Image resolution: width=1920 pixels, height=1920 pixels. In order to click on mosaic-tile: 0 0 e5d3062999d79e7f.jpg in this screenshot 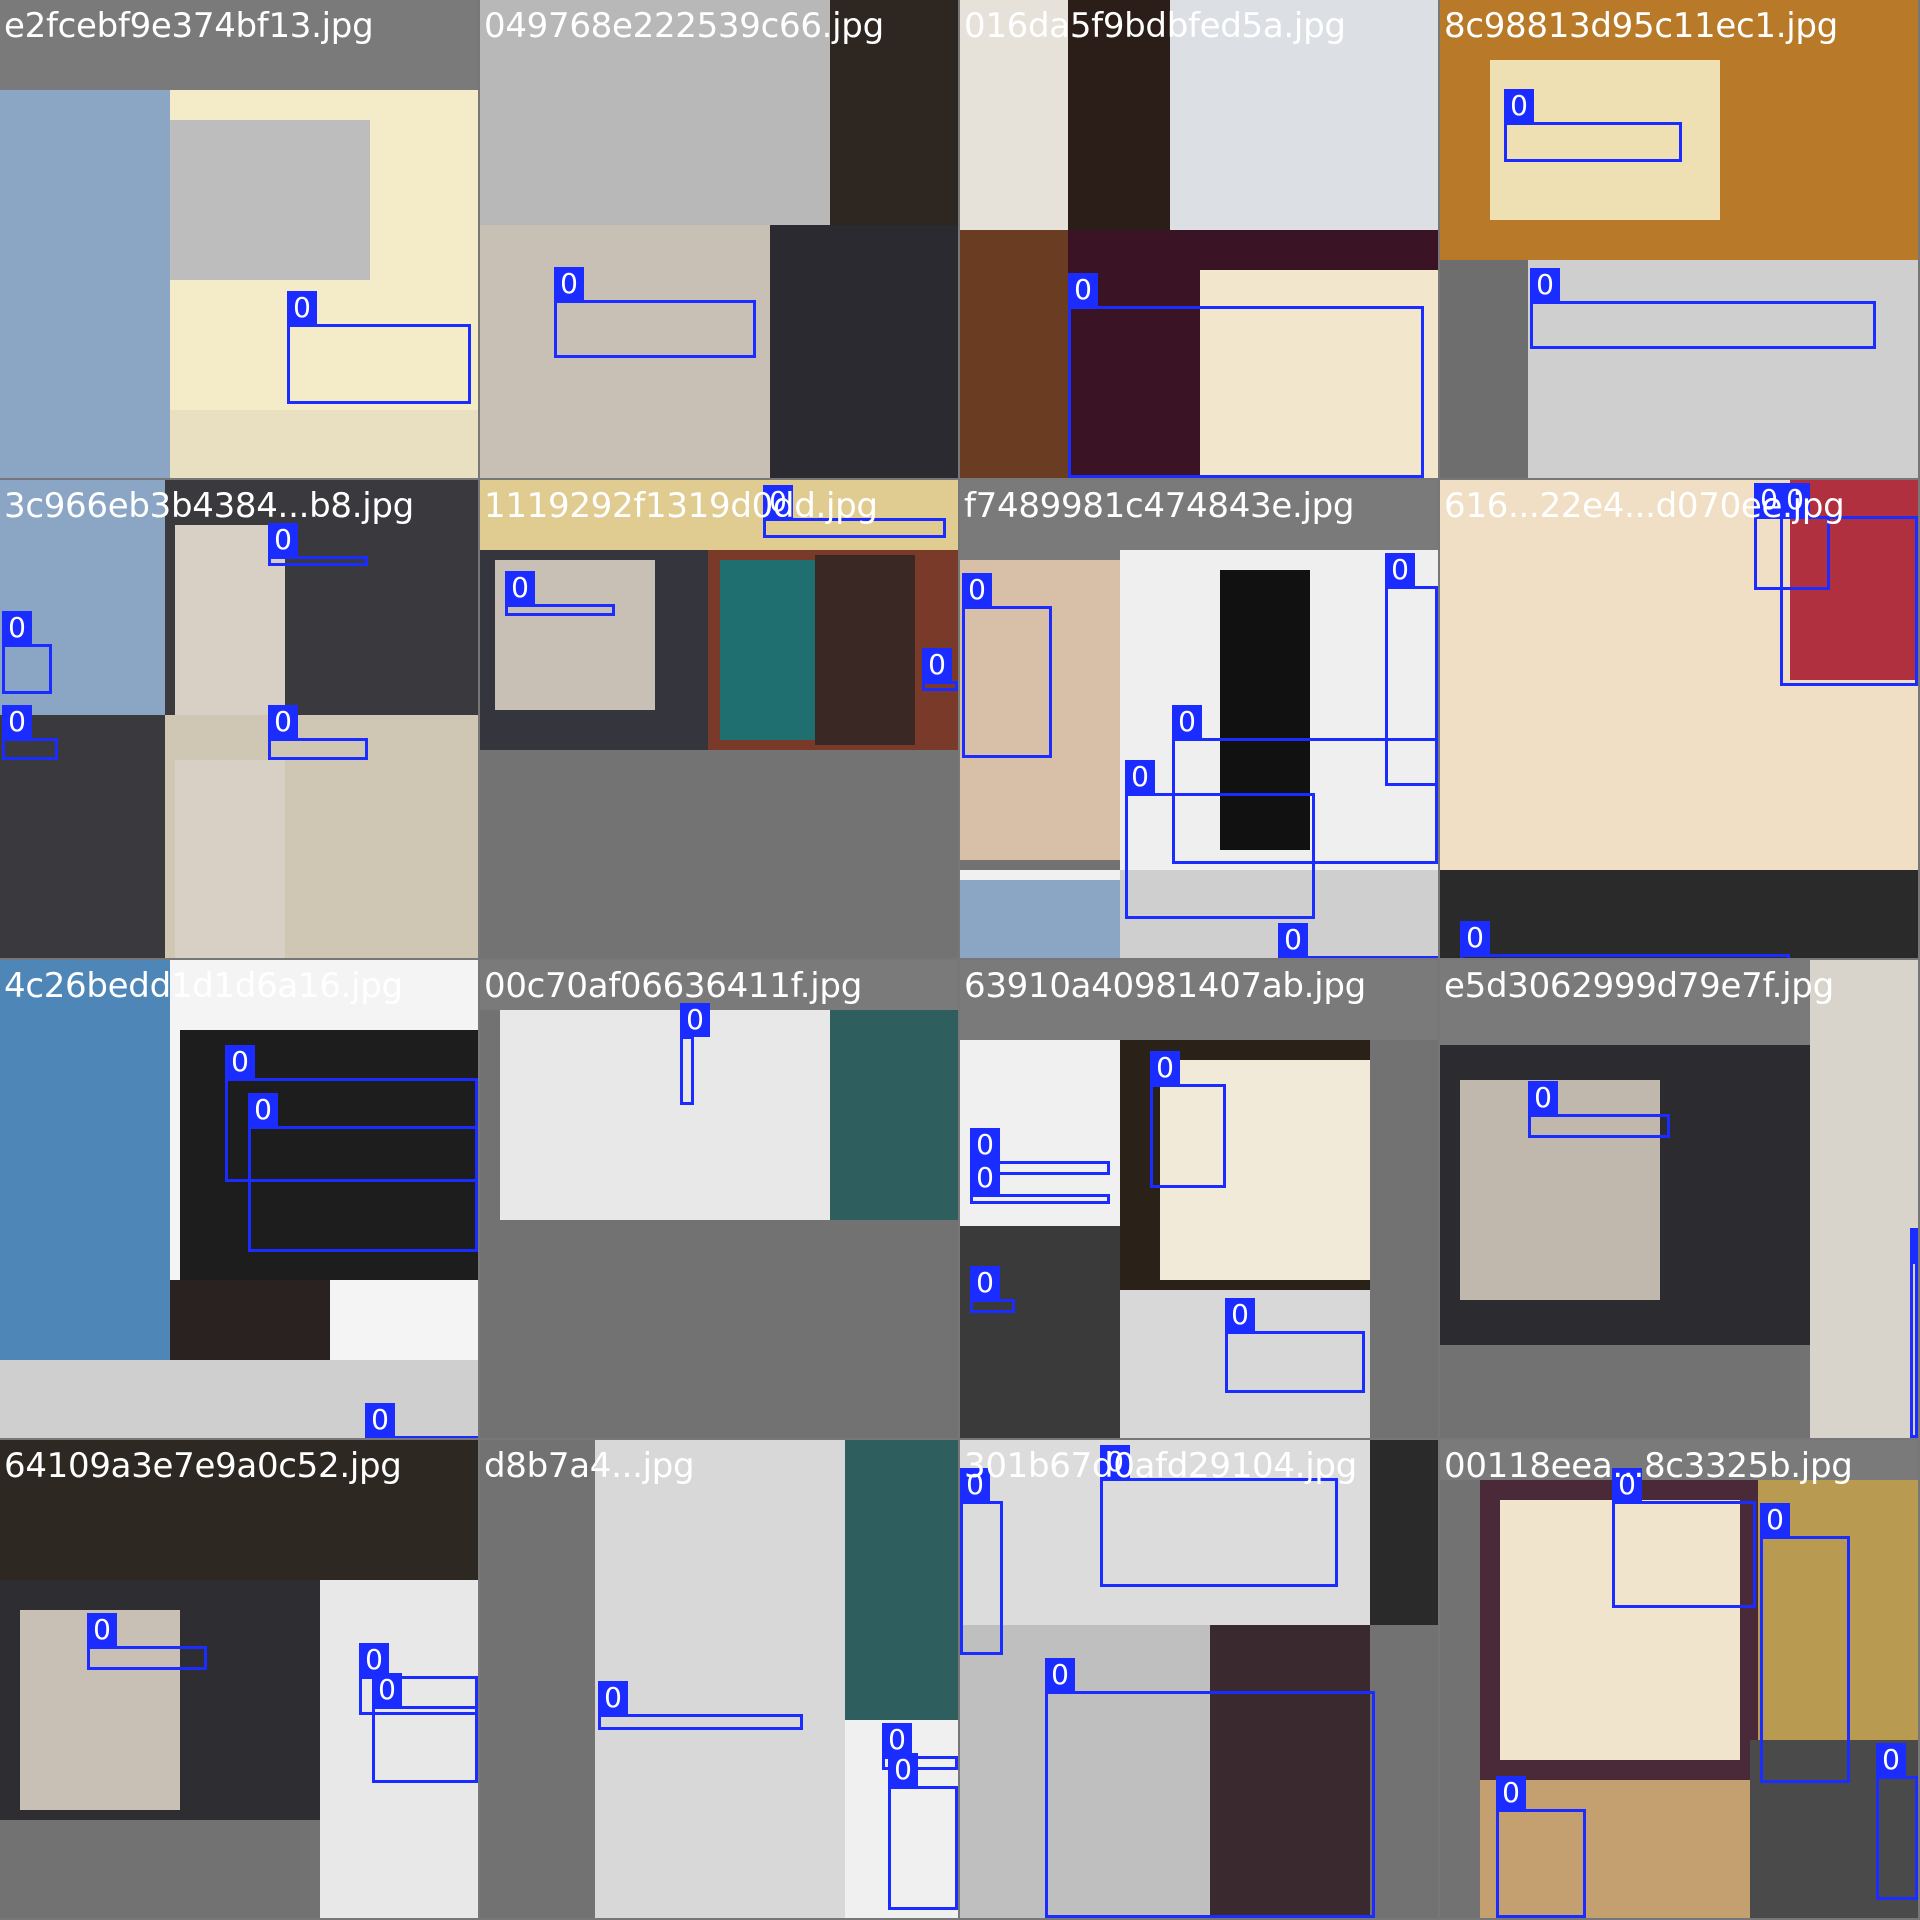, I will do `click(1679, 1199)`.